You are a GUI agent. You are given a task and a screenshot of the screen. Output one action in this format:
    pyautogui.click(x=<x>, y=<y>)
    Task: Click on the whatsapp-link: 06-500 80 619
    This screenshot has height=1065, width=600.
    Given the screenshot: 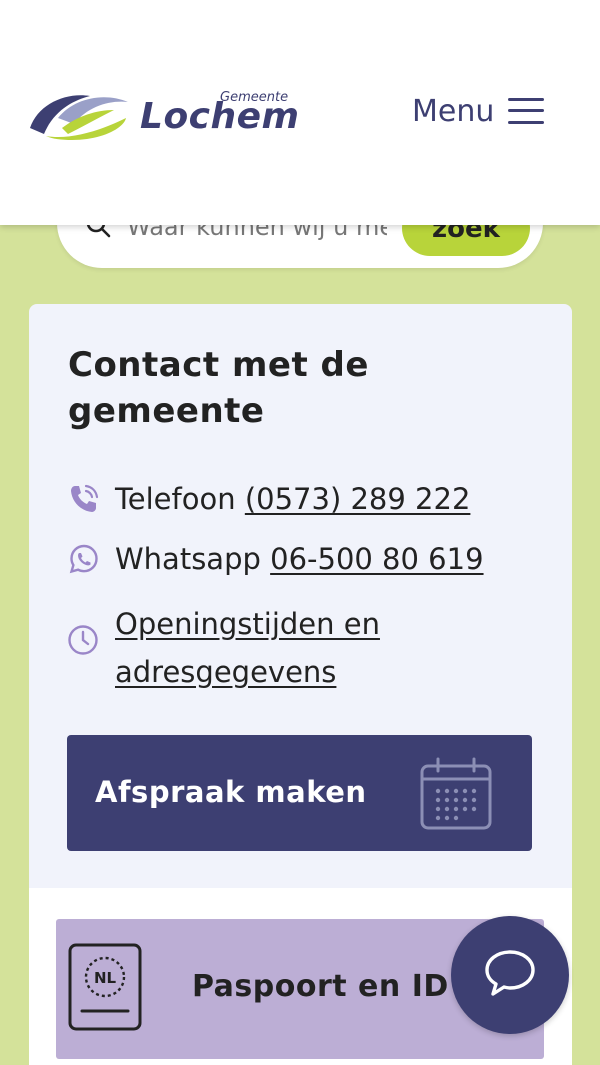 What is the action you would take?
    pyautogui.click(x=376, y=559)
    